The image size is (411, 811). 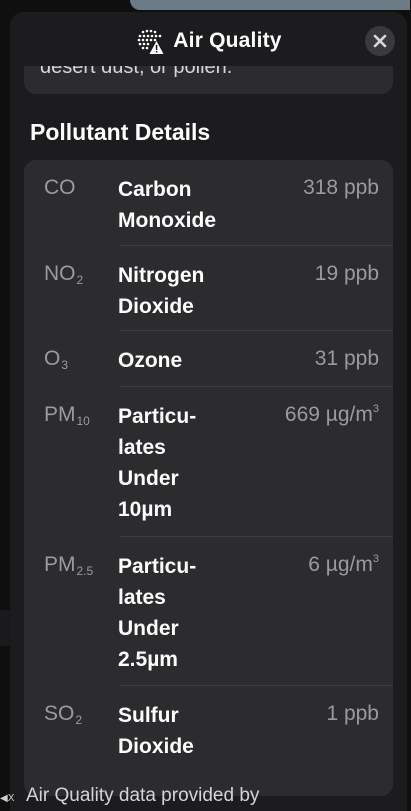 I want to click on pollutant-value: 31 ppb, so click(x=346, y=358).